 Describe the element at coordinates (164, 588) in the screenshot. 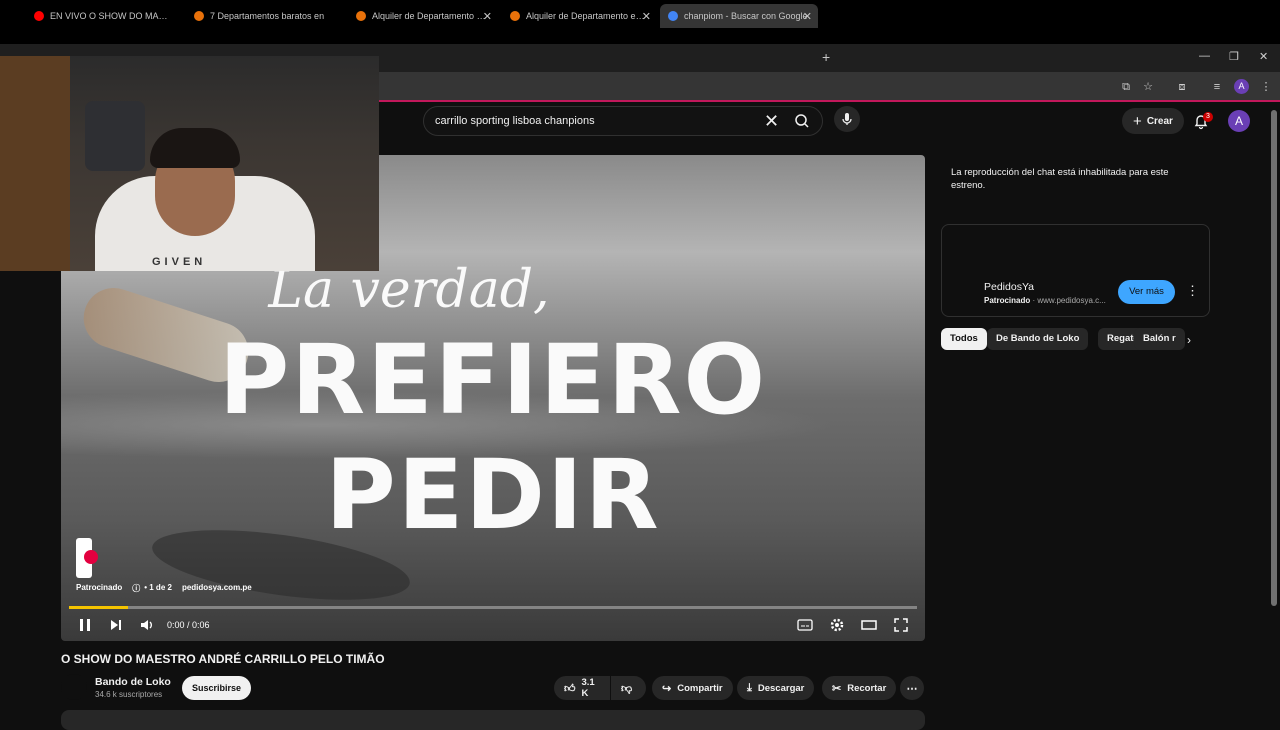

I see `ad-info-bar: Patrocinado ⓘ • 1 de 2 pedidosya.com.pe` at that location.